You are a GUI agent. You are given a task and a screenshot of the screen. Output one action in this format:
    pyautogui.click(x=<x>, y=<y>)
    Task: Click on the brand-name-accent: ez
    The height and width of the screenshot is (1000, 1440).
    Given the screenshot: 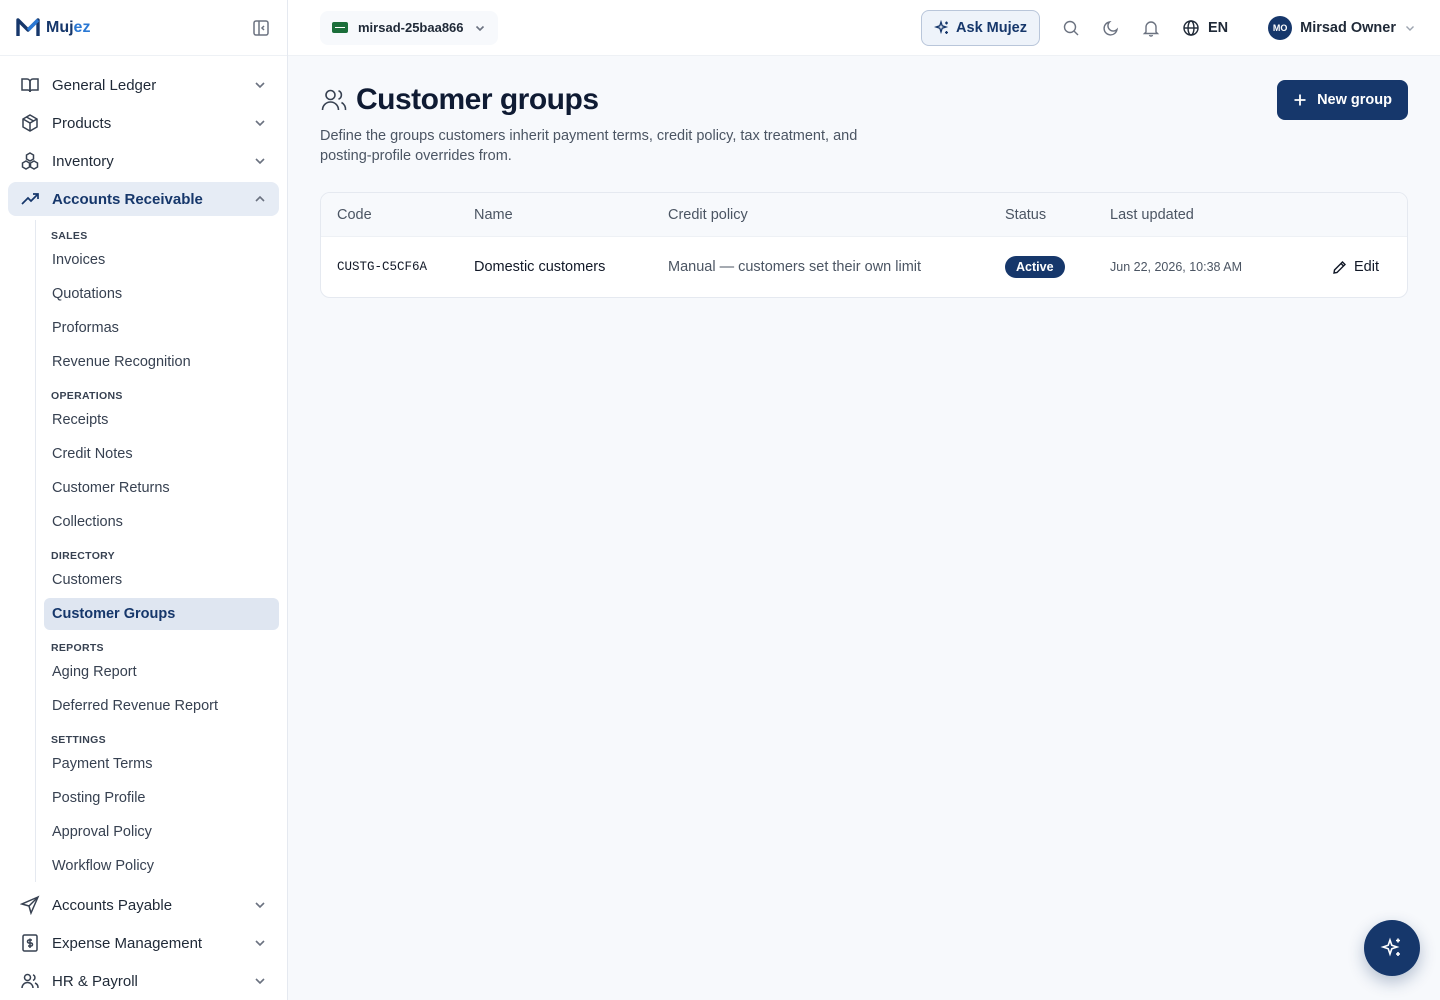 What is the action you would take?
    pyautogui.click(x=82, y=27)
    